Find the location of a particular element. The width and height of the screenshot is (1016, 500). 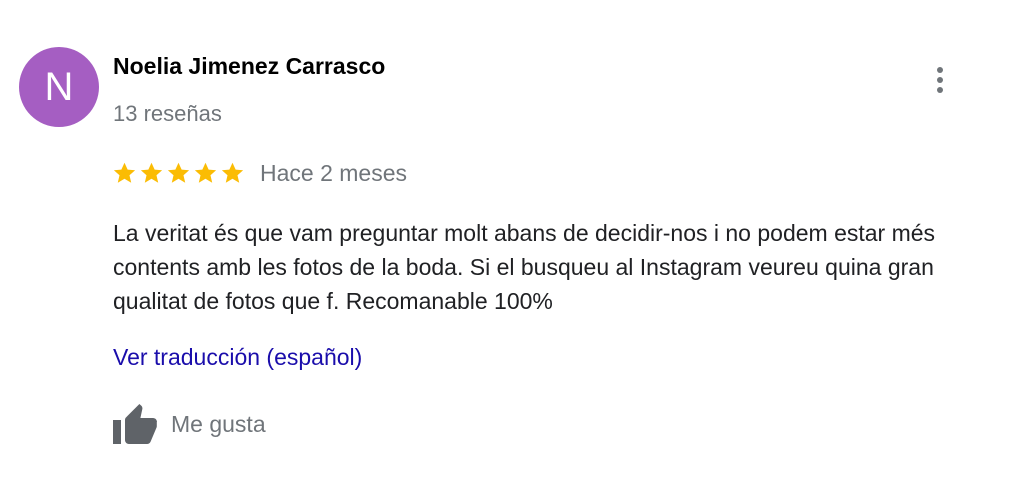

review-count: 13 reseñas is located at coordinates (167, 114).